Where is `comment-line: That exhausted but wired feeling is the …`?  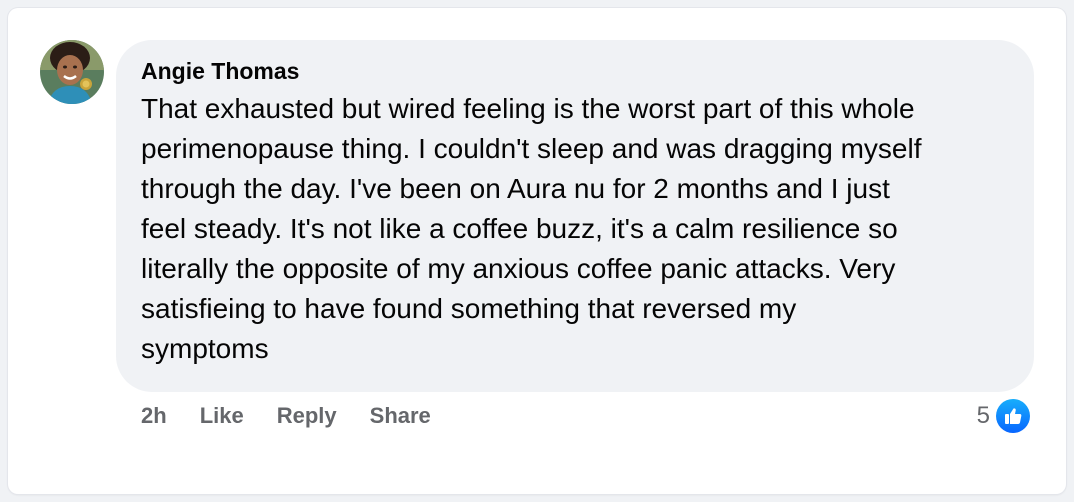
comment-line: That exhausted but wired feeling is the … is located at coordinates (528, 108).